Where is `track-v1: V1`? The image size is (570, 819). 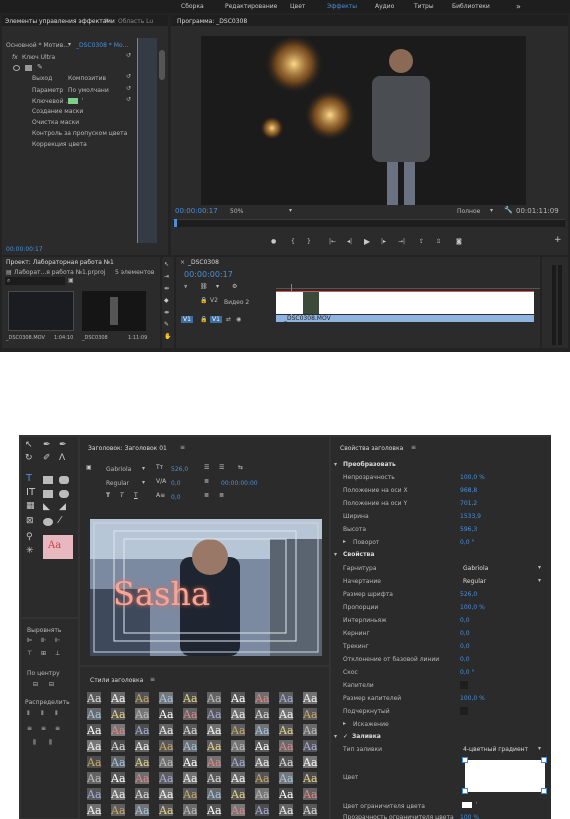 track-v1: V1 is located at coordinates (216, 319).